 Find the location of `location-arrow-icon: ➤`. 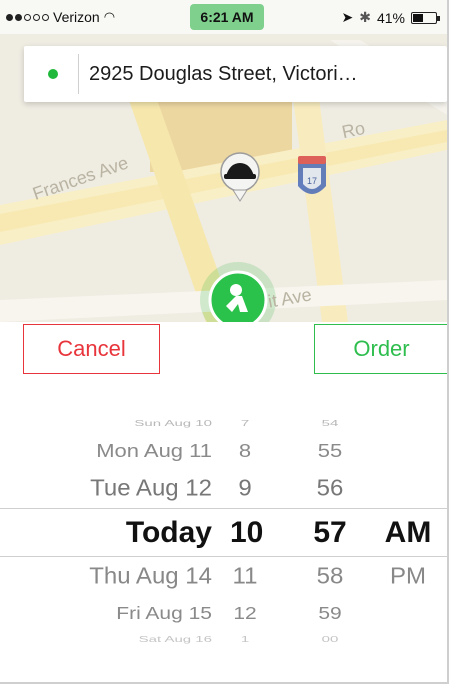

location-arrow-icon: ➤ is located at coordinates (347, 17).